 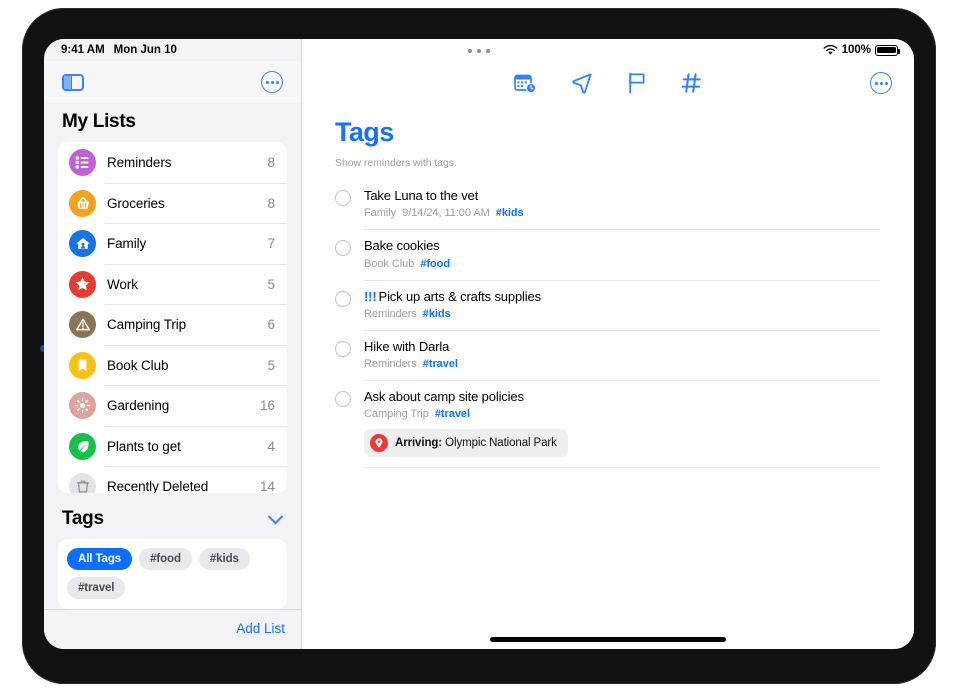 What do you see at coordinates (144, 446) in the screenshot?
I see `sidebar-item-label: Plants to get` at bounding box center [144, 446].